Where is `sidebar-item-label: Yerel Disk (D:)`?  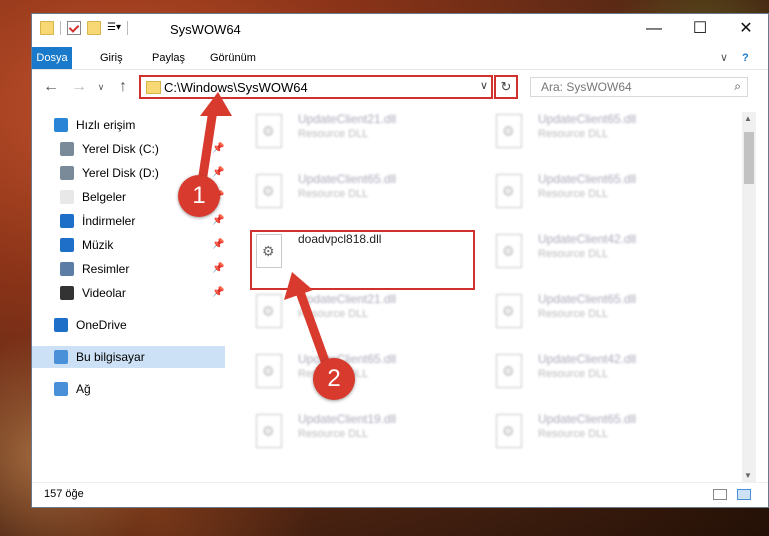
sidebar-item-label: Yerel Disk (D:) is located at coordinates (120, 173).